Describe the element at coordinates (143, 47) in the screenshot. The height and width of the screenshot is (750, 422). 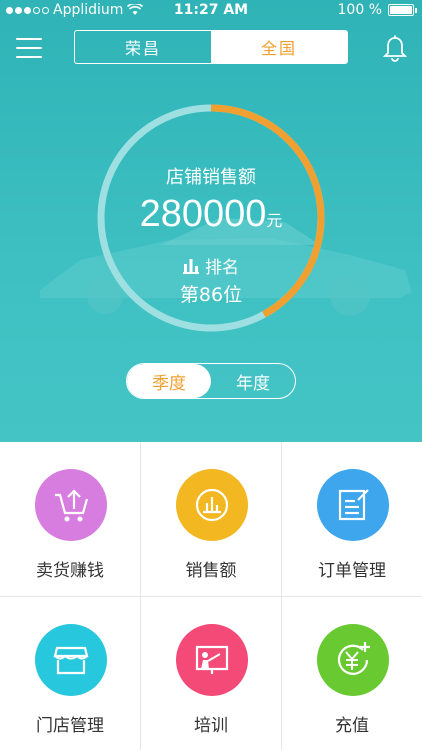
I see `segment-rongchang: 荣昌` at that location.